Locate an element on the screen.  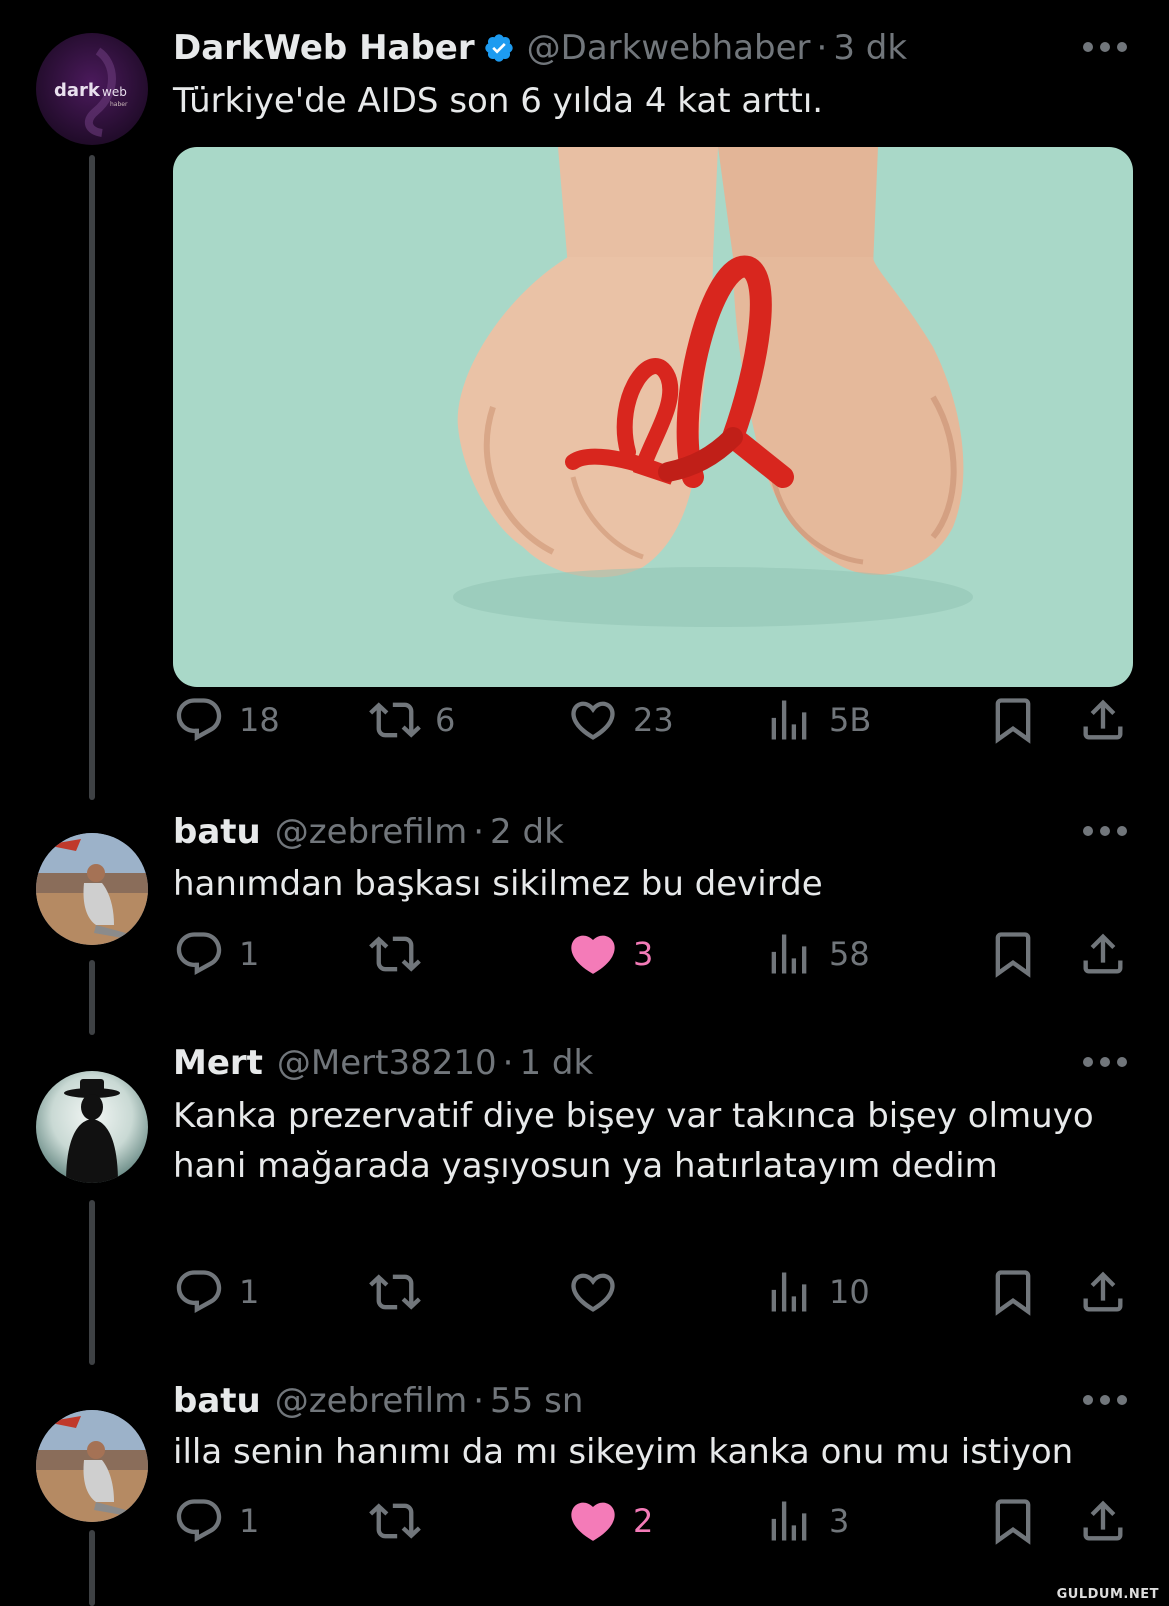
views-count: 3 is located at coordinates (839, 1521).